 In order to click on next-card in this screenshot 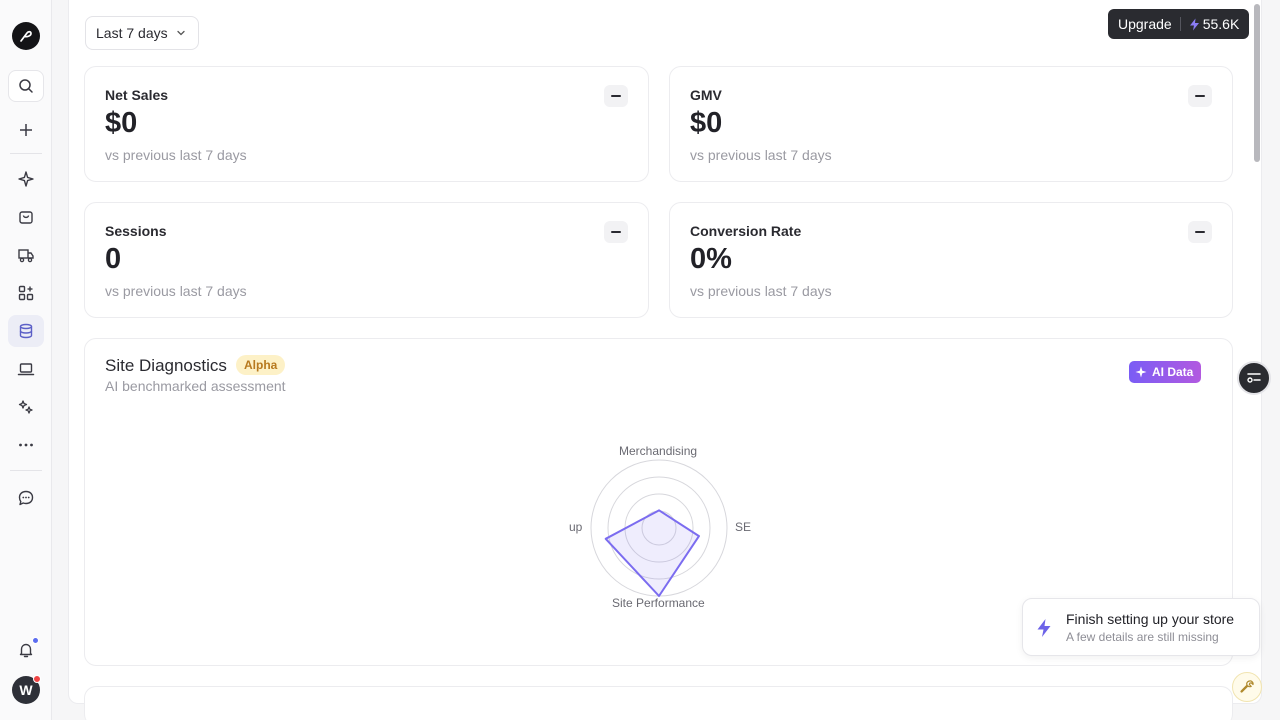, I will do `click(658, 703)`.